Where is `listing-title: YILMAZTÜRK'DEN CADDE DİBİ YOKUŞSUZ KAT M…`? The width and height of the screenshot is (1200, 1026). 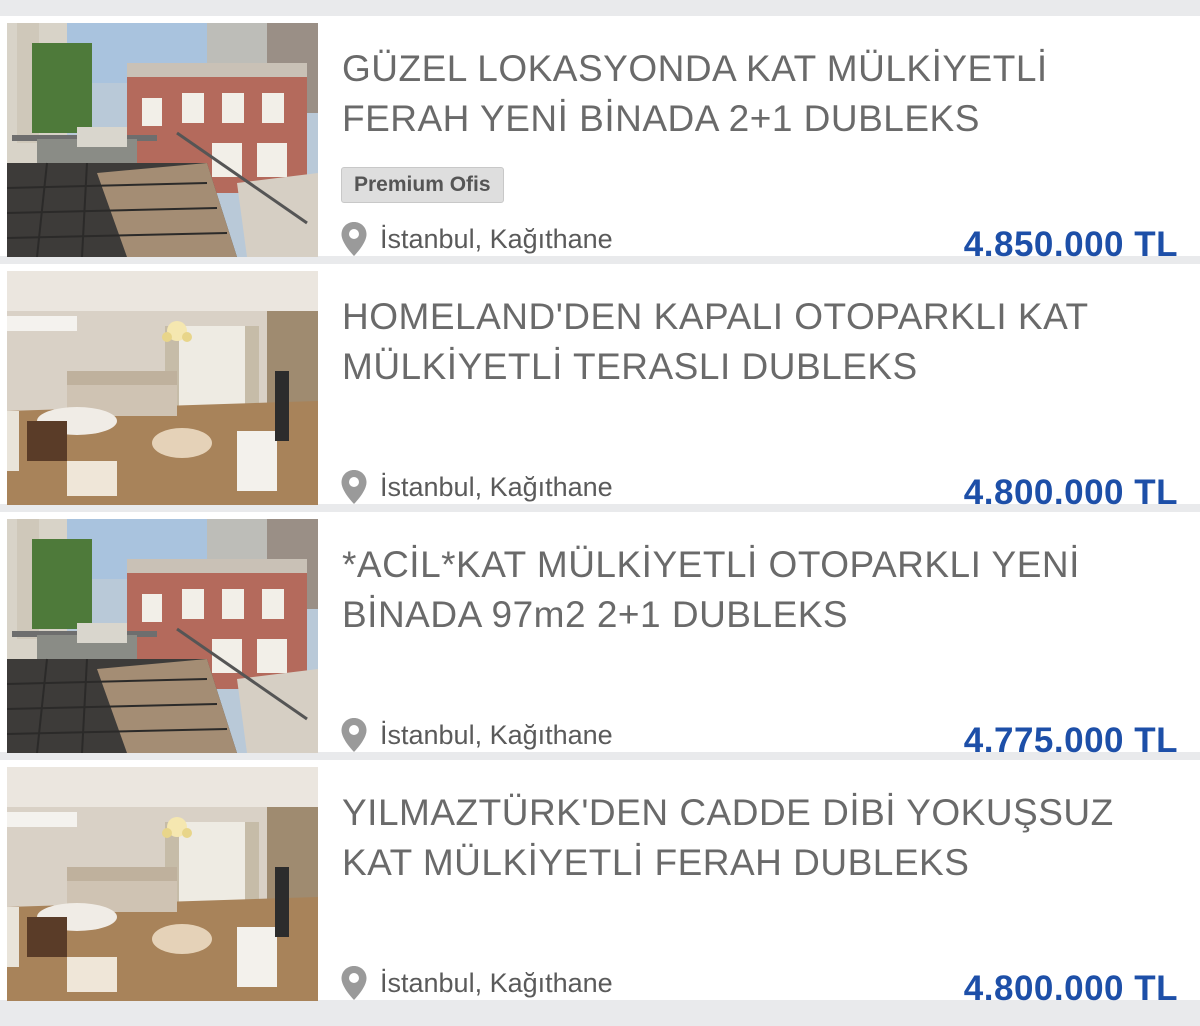 listing-title: YILMAZTÜRK'DEN CADDE DİBİ YOKUŞSUZ KAT M… is located at coordinates (757, 838).